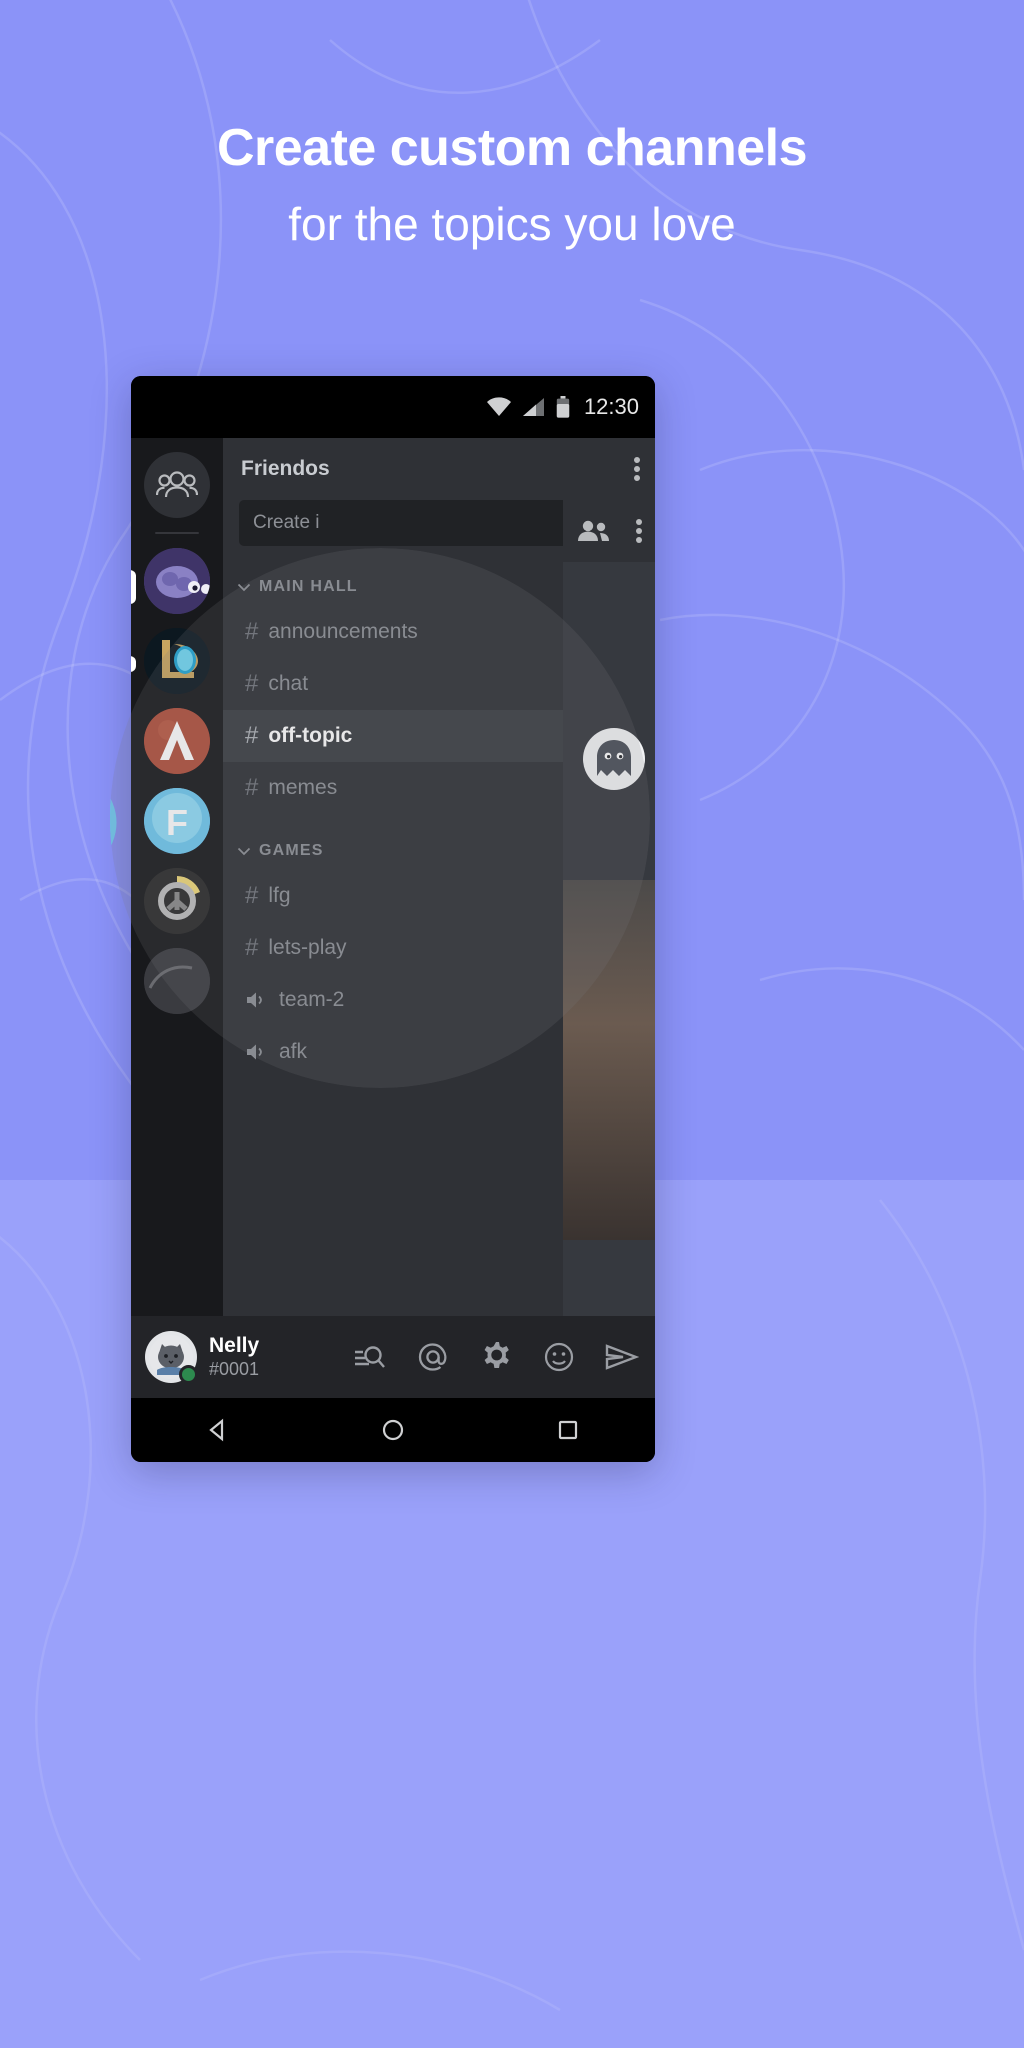  I want to click on svg-text: F, so click(177, 822).